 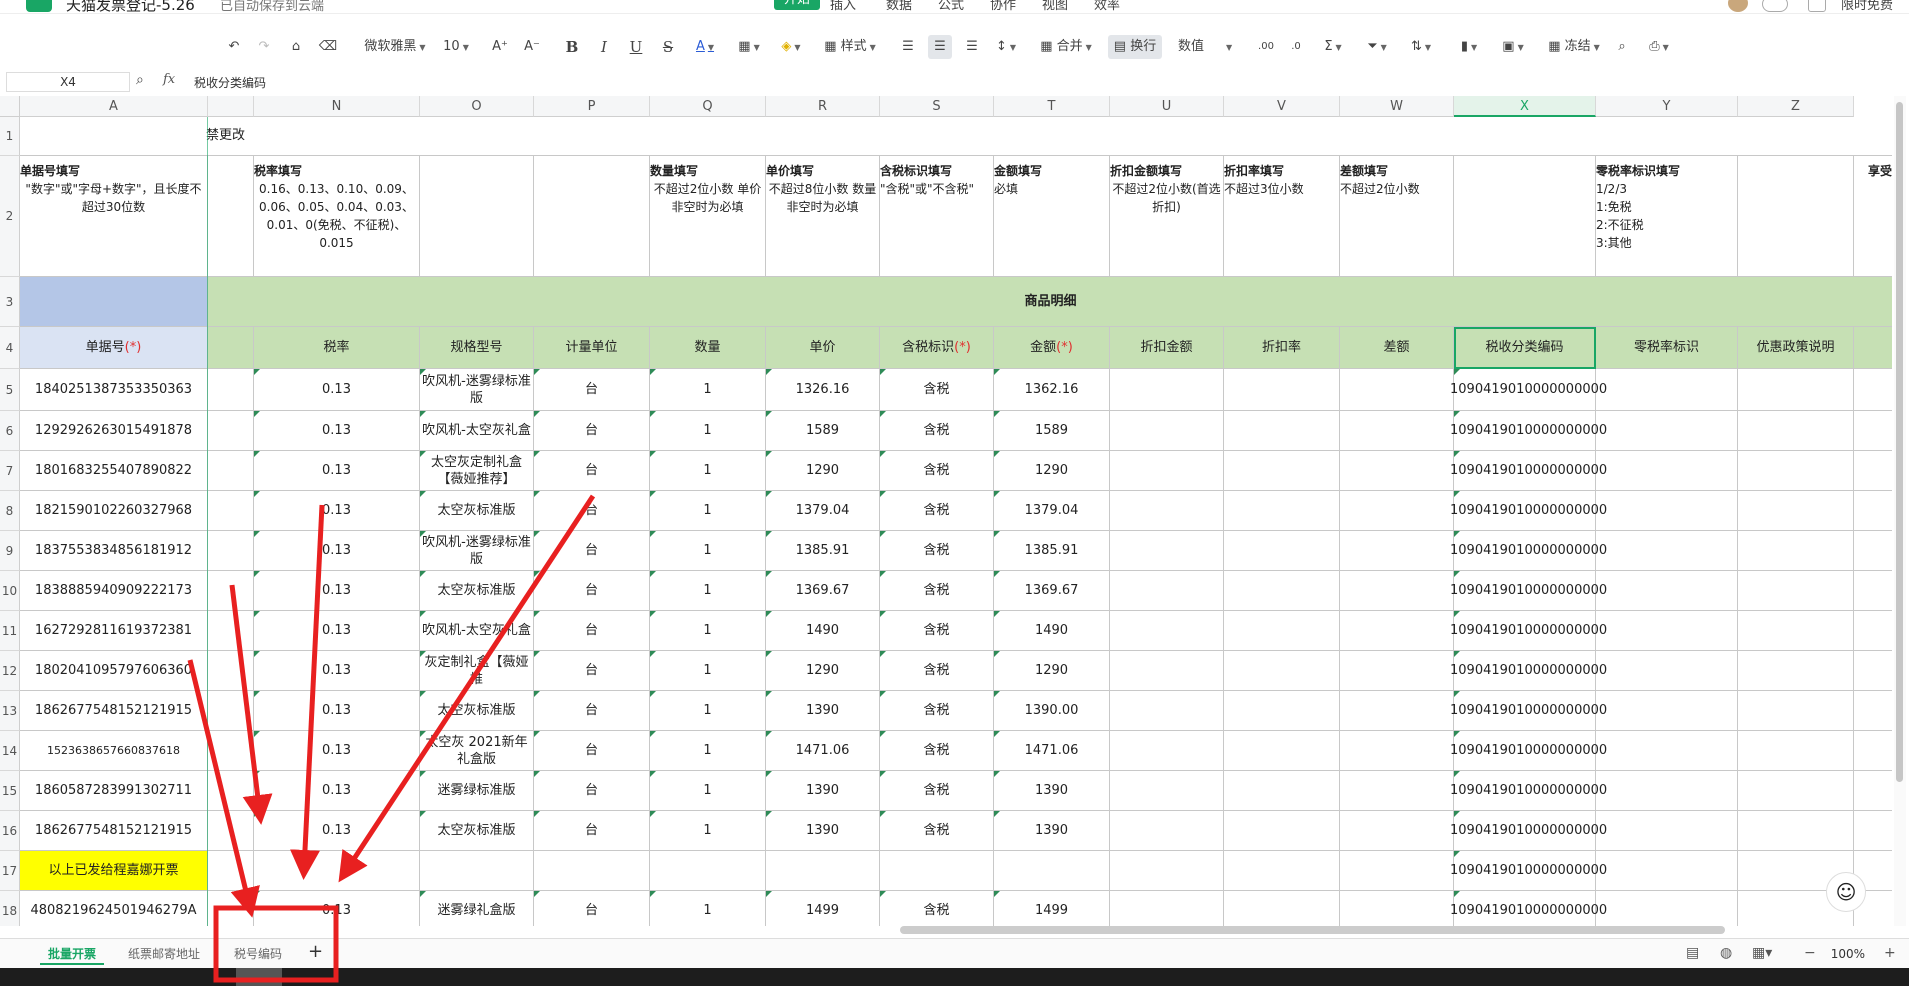 I want to click on data-cell-r: 1471.06, so click(x=823, y=751).